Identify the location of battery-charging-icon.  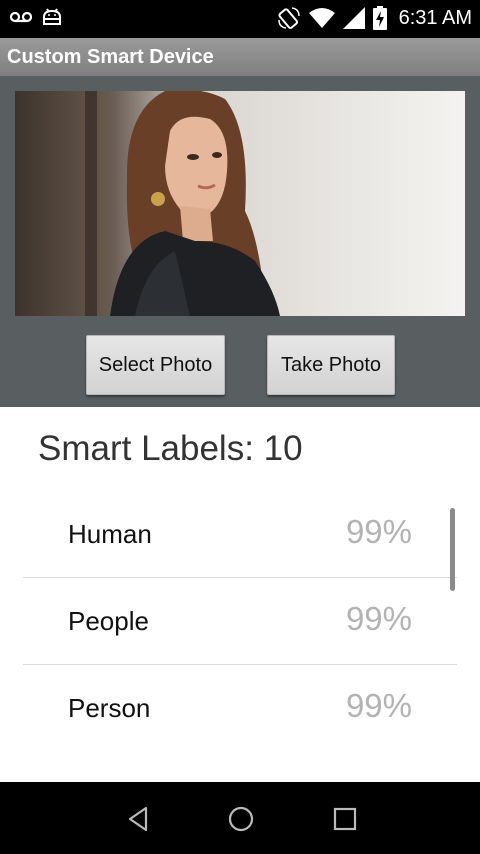
(379, 18).